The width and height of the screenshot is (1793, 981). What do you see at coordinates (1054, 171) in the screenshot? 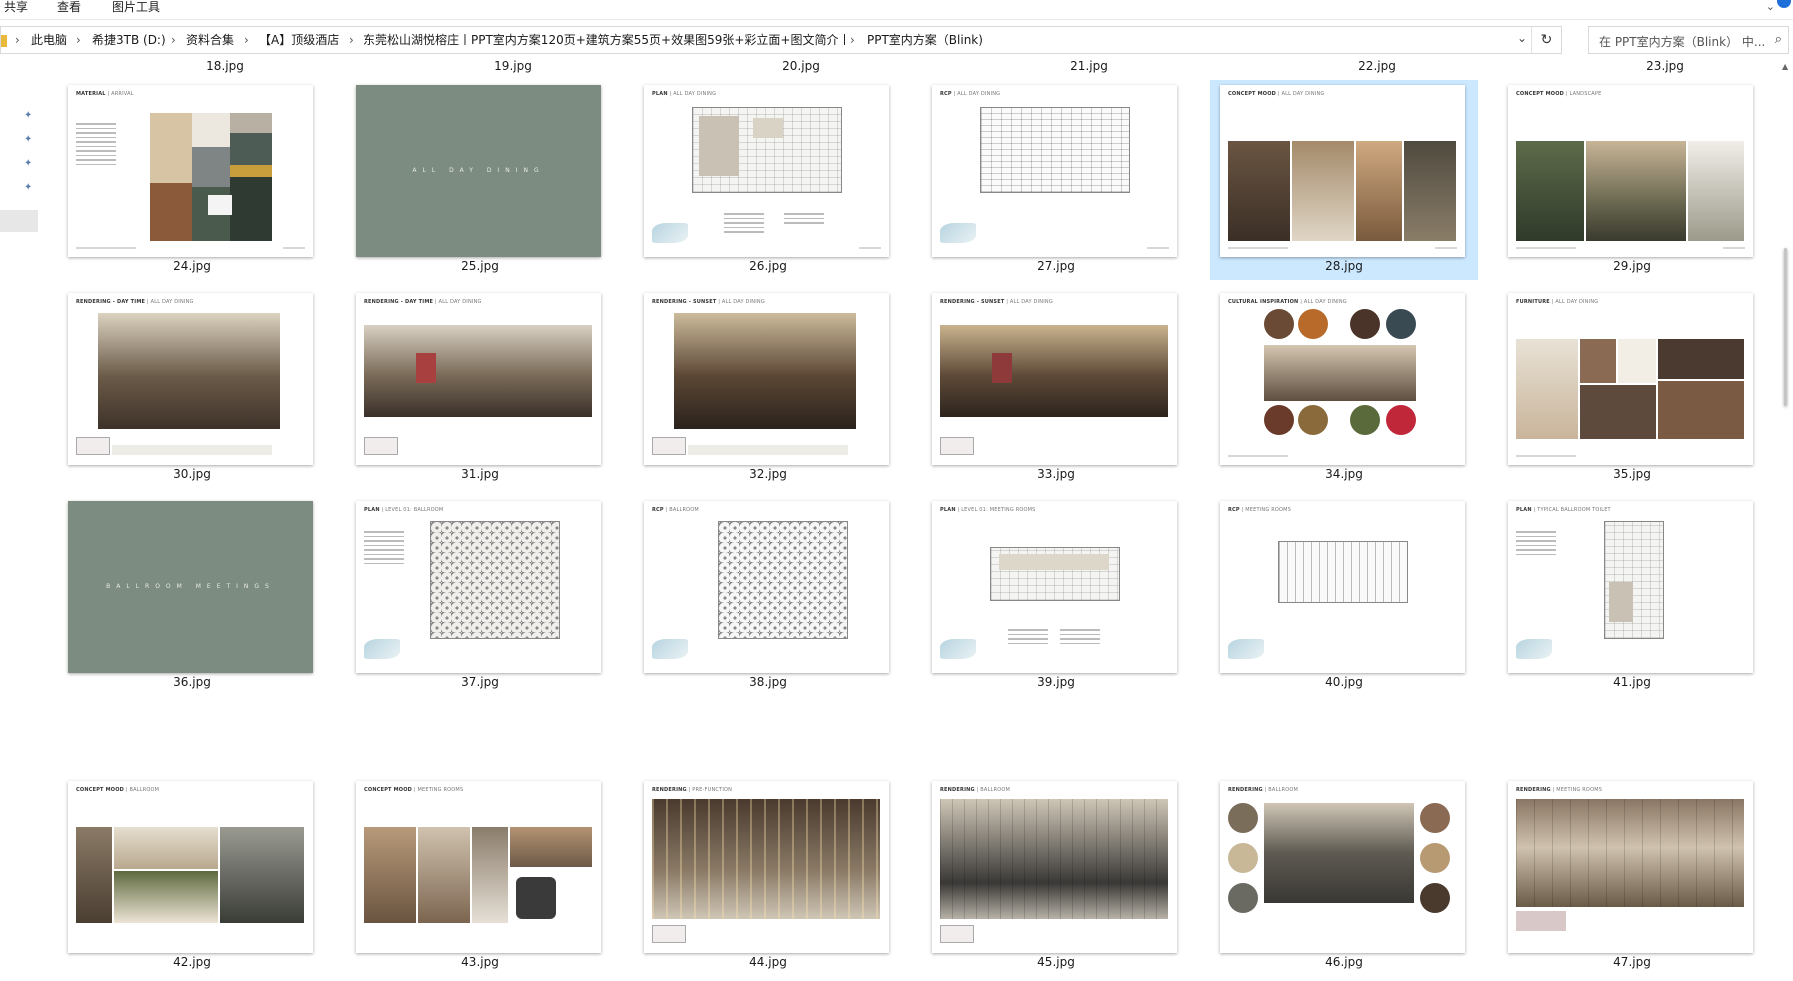
I see `file-thumbnail: RCP | ALL DAY DINING` at bounding box center [1054, 171].